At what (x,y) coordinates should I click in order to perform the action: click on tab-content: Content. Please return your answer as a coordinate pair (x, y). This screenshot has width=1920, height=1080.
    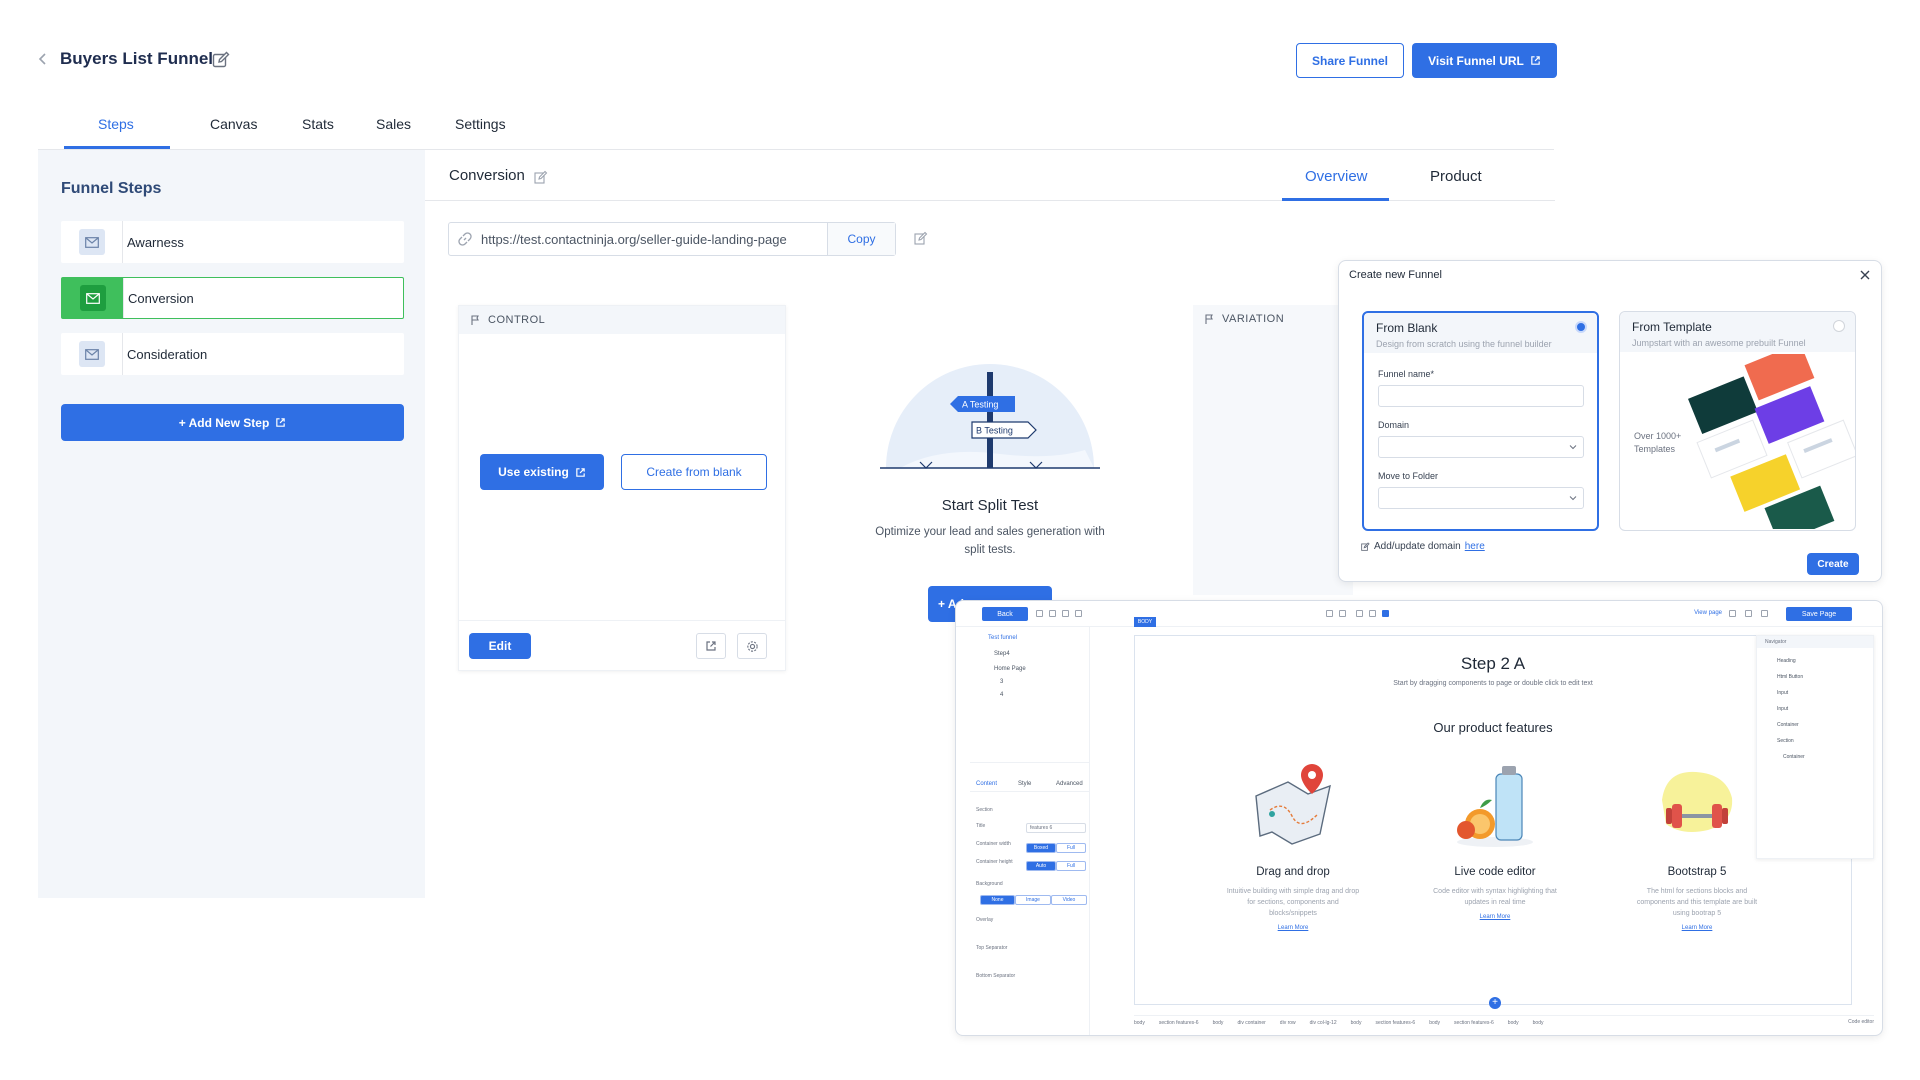
    Looking at the image, I should click on (986, 784).